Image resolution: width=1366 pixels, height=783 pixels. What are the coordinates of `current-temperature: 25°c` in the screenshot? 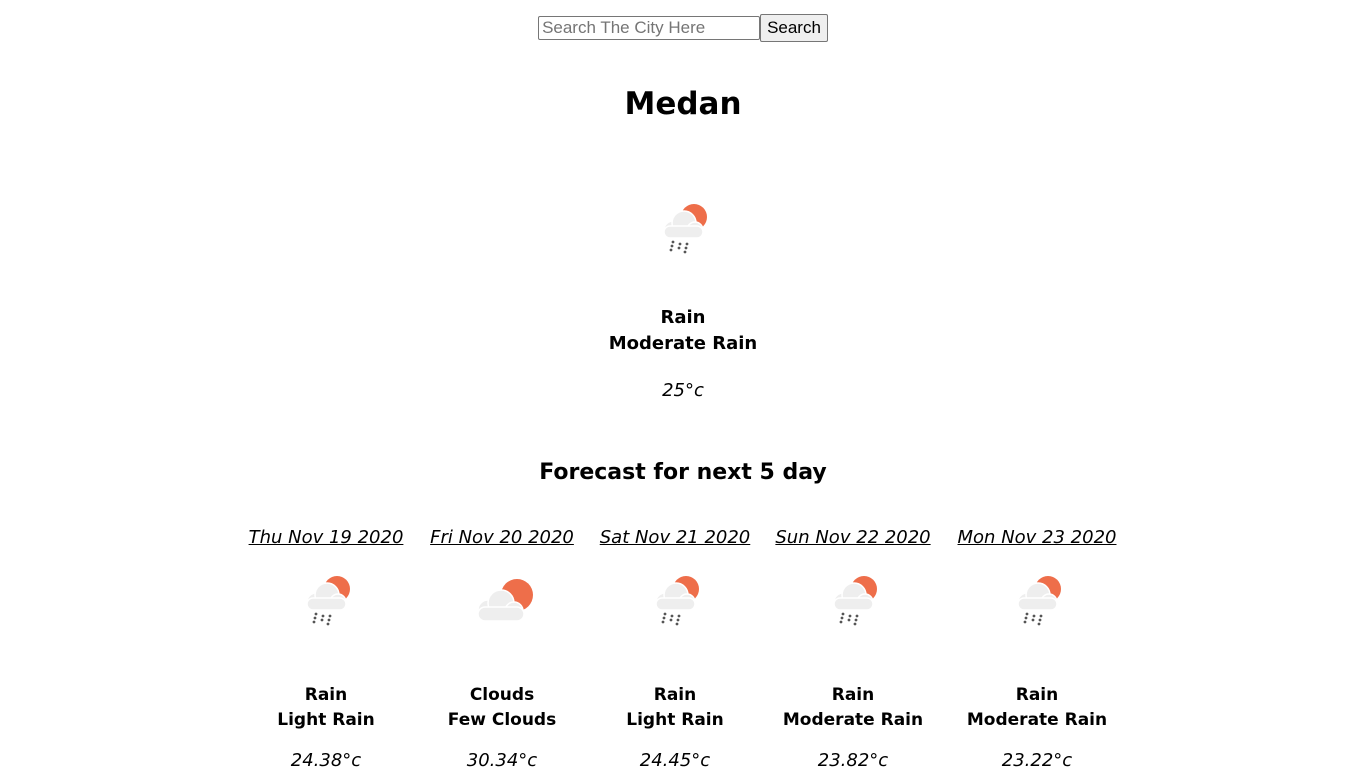 It's located at (683, 390).